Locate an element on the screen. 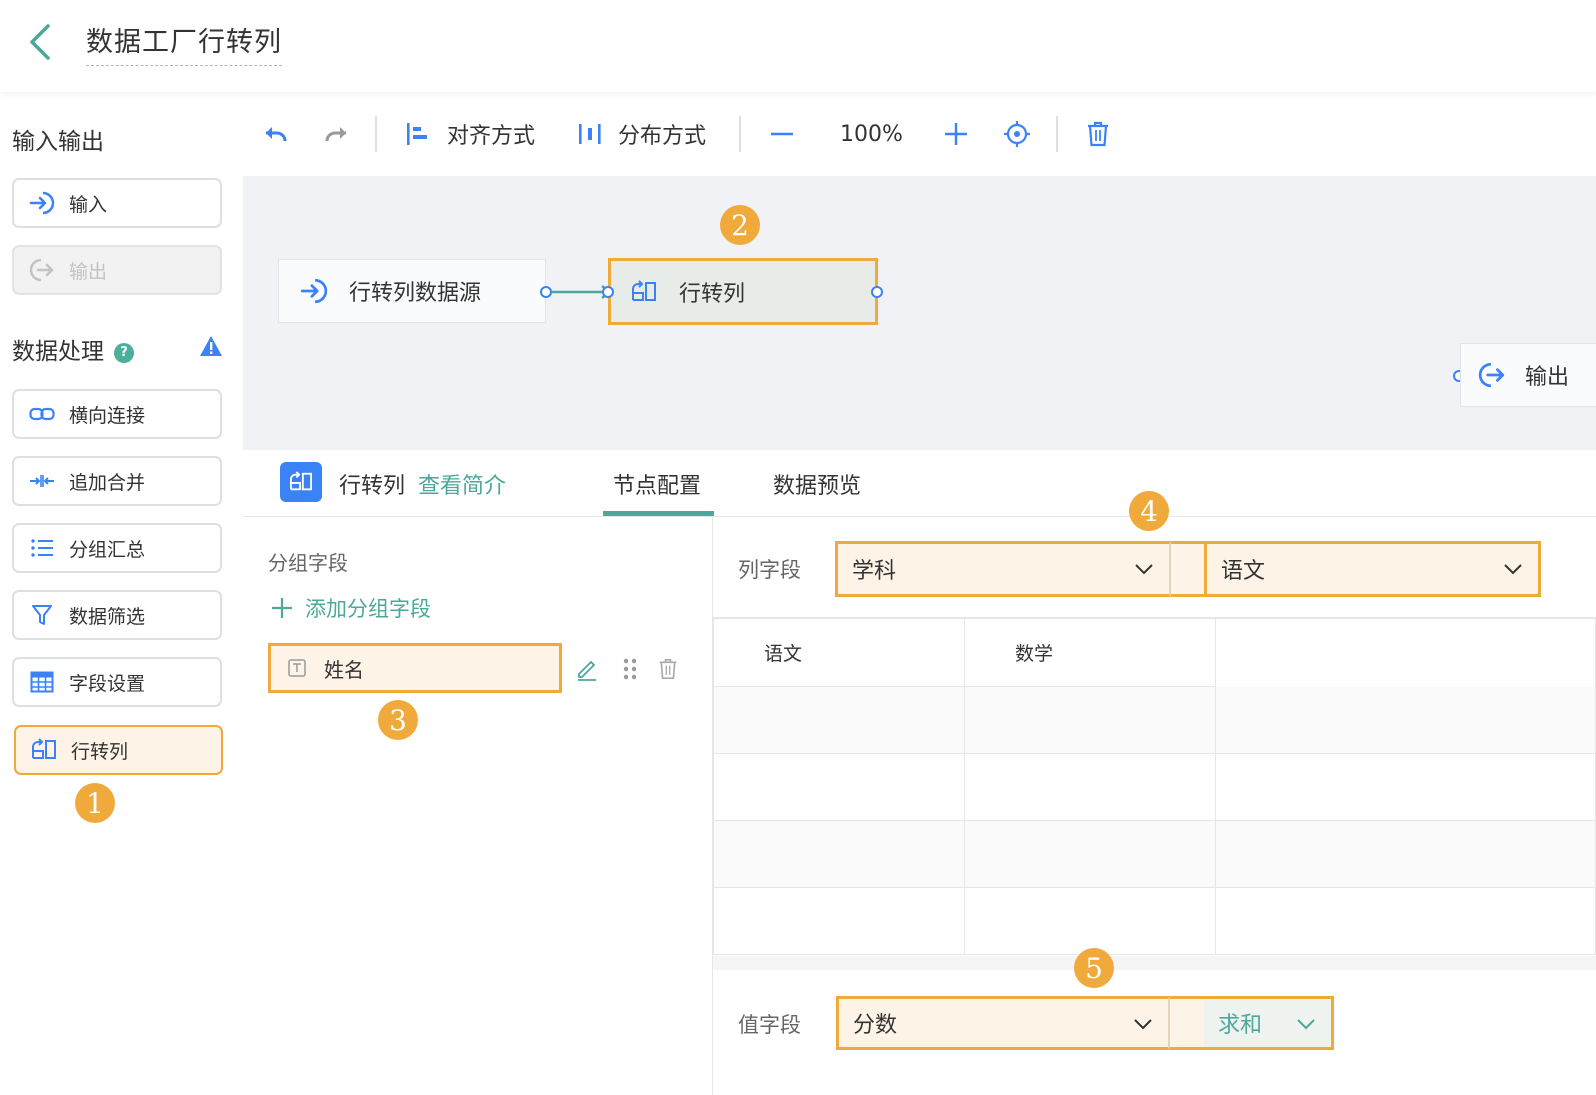 This screenshot has height=1095, width=1596. step-badge-1: 1 is located at coordinates (95, 803).